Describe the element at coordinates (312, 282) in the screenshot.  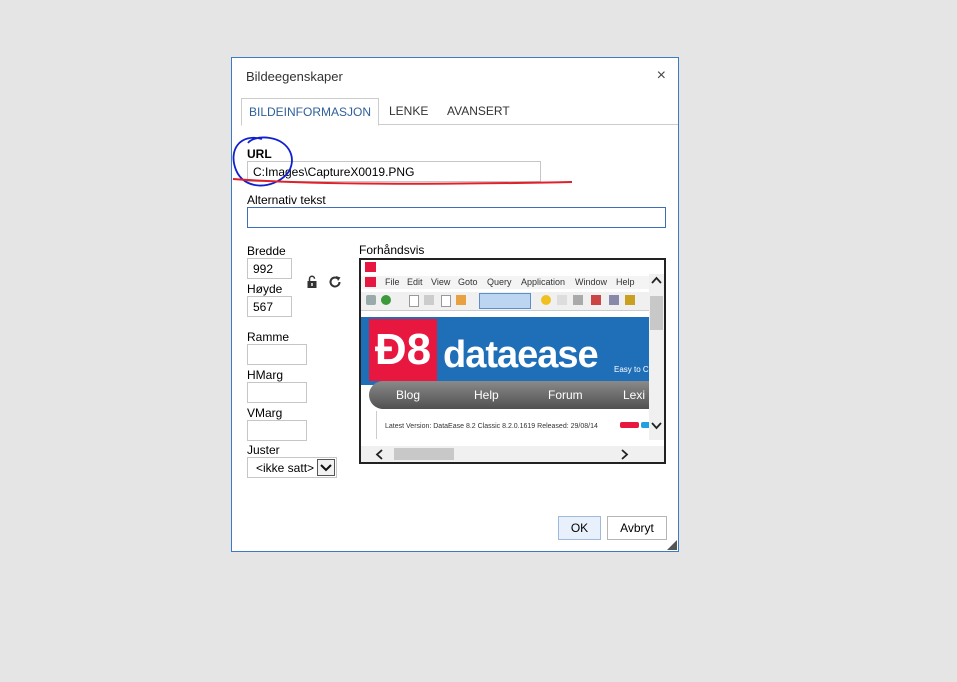
I see `lock-ratio-icon` at that location.